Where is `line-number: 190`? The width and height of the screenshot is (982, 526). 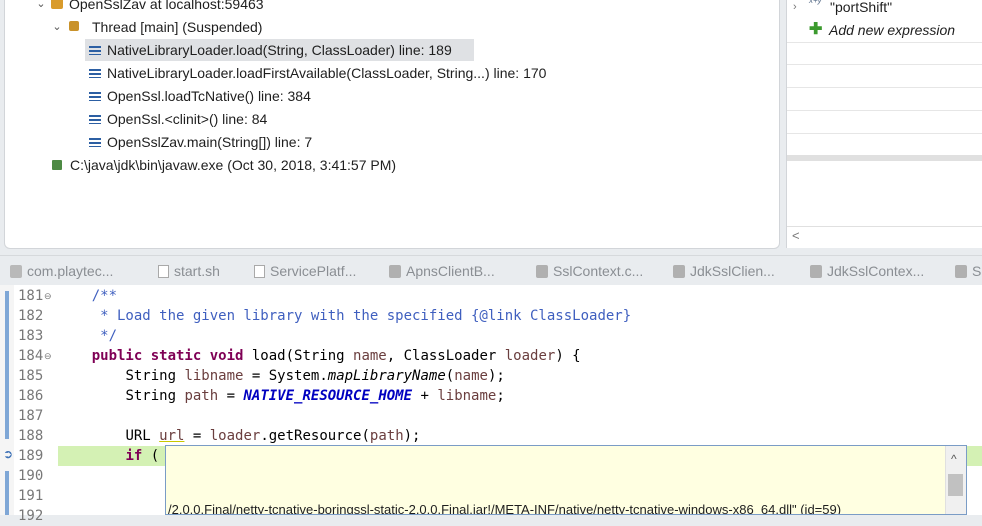 line-number: 190 is located at coordinates (31, 476).